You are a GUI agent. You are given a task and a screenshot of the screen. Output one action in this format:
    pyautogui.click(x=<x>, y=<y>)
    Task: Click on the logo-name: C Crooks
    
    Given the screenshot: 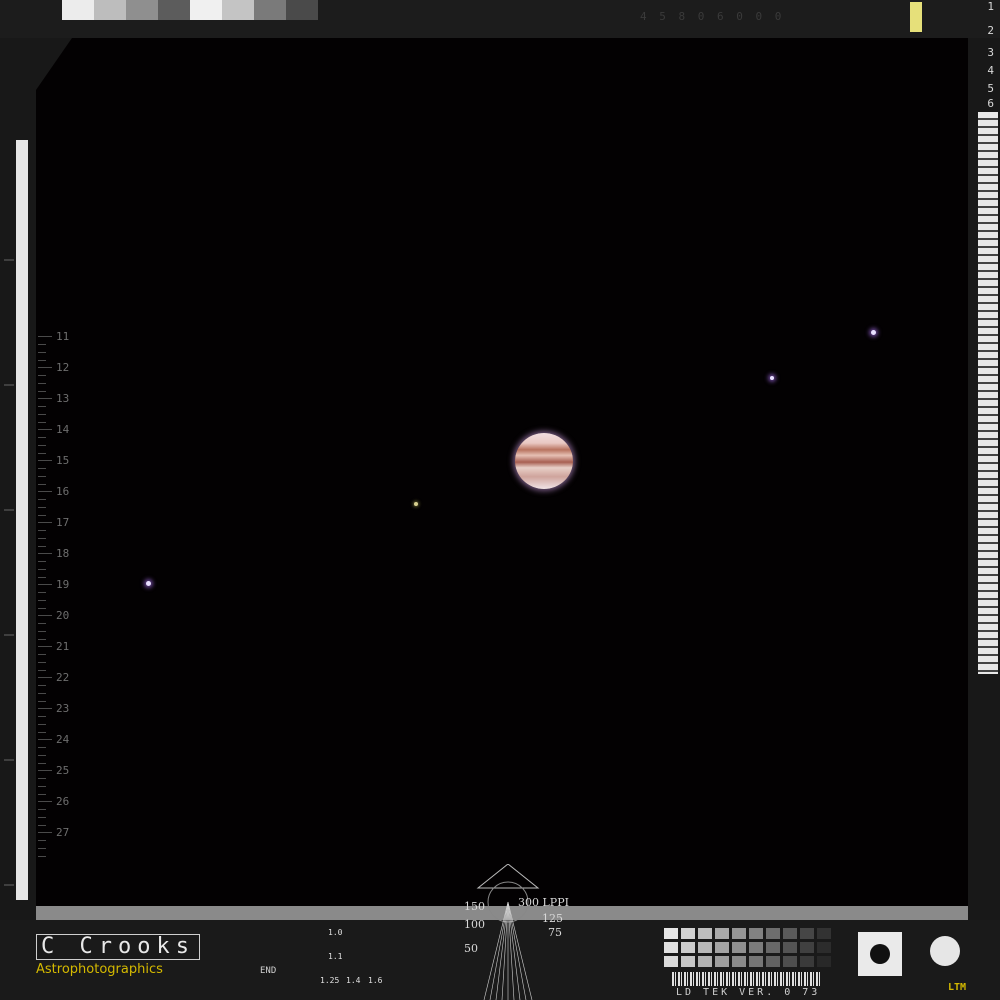 What is the action you would take?
    pyautogui.click(x=118, y=947)
    